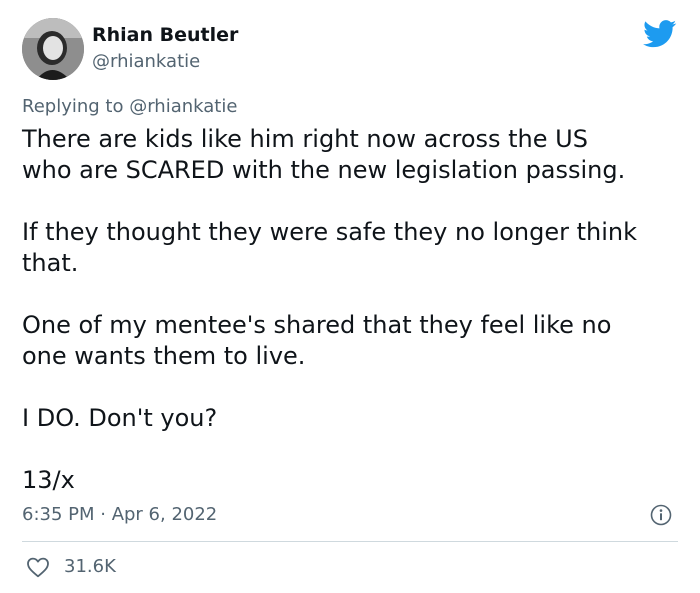 This screenshot has height=593, width=700. I want to click on like-count: 31.6K, so click(90, 566).